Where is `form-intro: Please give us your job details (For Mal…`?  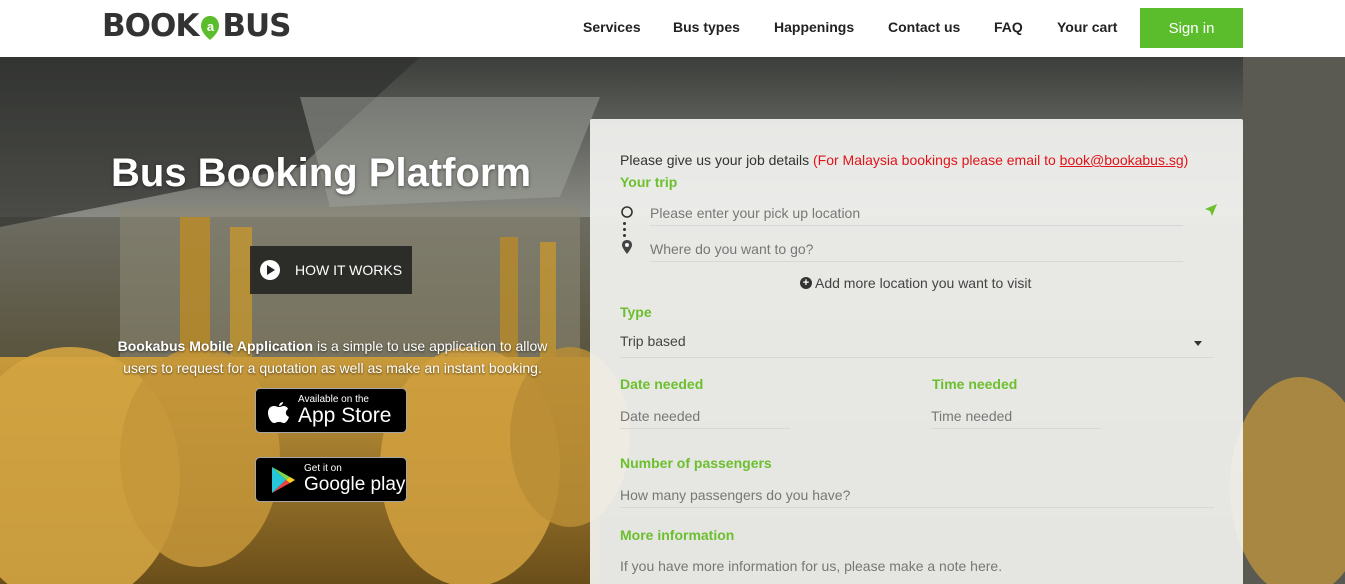
form-intro: Please give us your job details (For Mal… is located at coordinates (904, 160).